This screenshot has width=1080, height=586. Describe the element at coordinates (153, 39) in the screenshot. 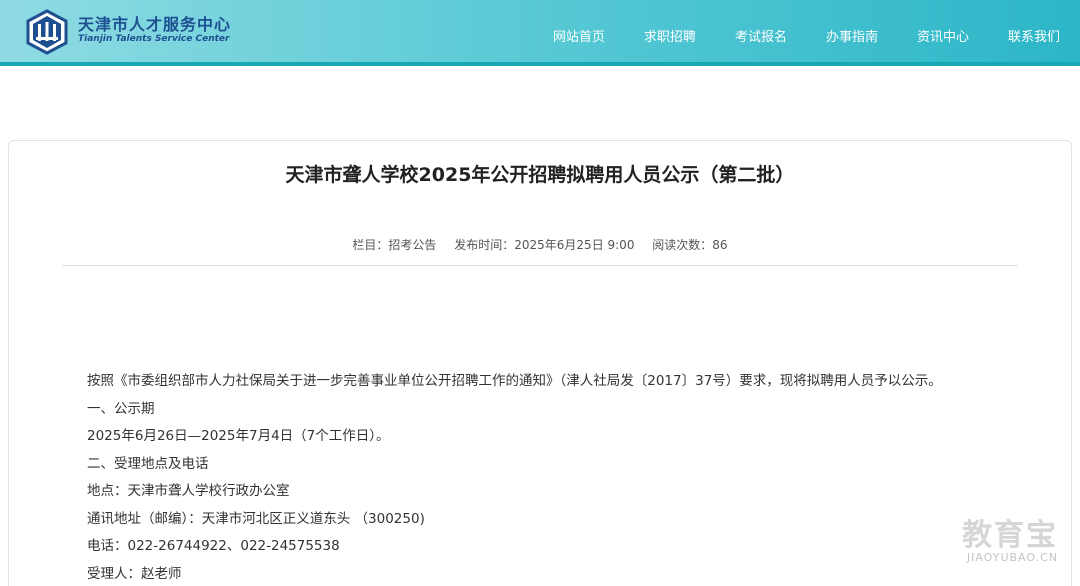

I see `brand-name-english: Tianjin Talents Service Center` at that location.